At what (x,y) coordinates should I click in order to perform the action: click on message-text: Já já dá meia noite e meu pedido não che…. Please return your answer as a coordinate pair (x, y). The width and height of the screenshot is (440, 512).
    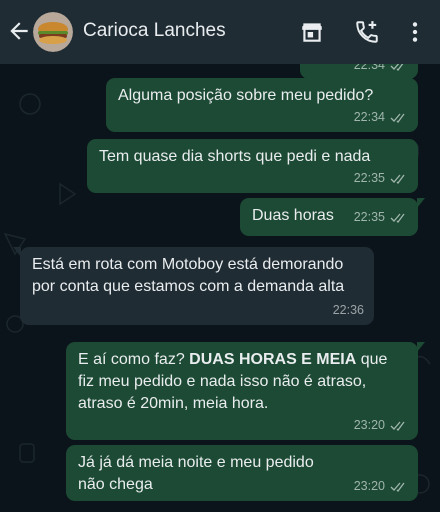
    Looking at the image, I should click on (196, 473).